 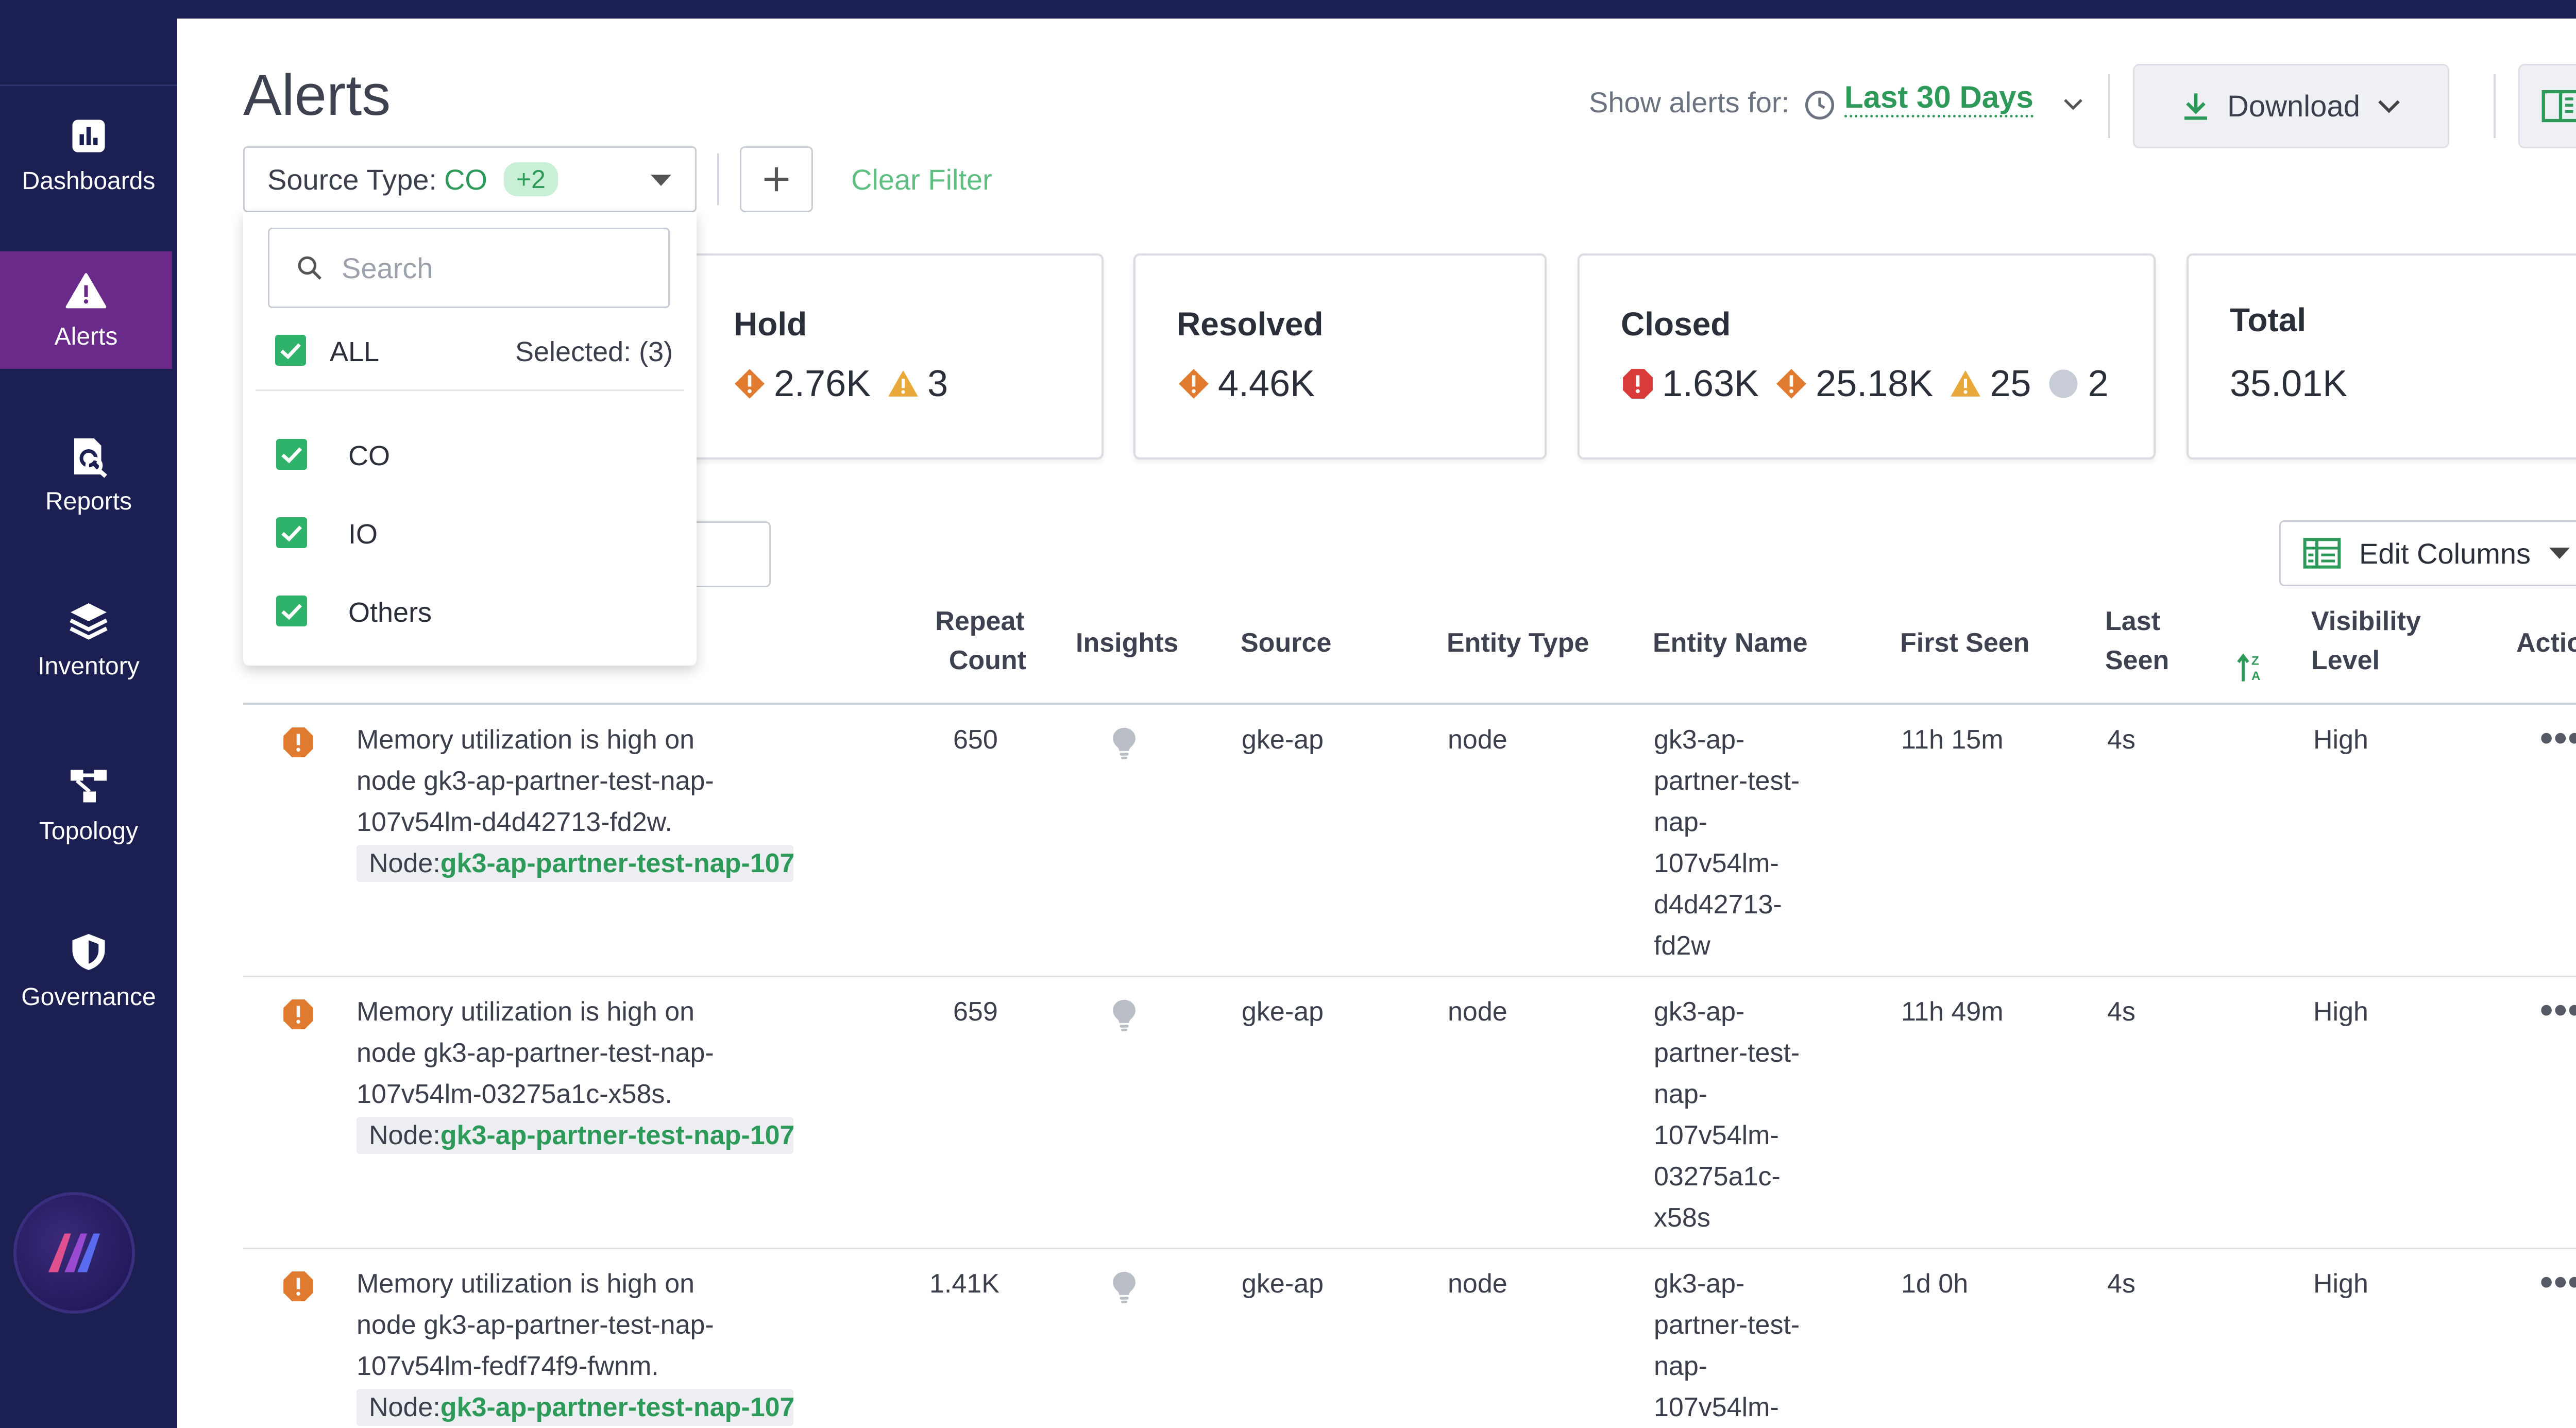 I want to click on entity-name-line: nap-, so click(x=1681, y=822).